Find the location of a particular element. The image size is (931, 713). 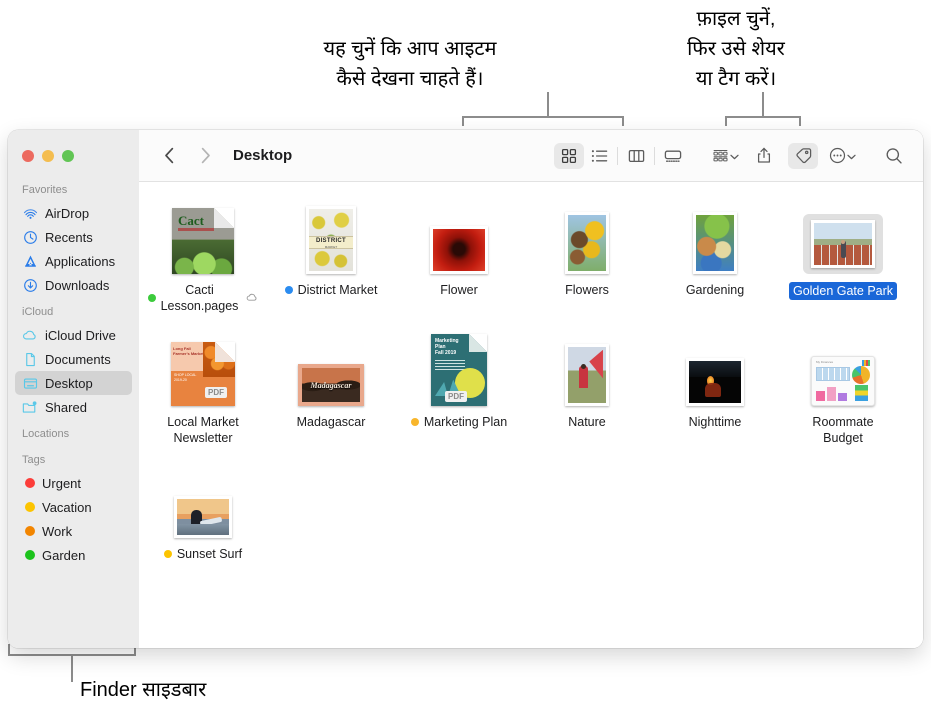

file-item: My Finances Roommate Budget is located at coordinates (843, 390).